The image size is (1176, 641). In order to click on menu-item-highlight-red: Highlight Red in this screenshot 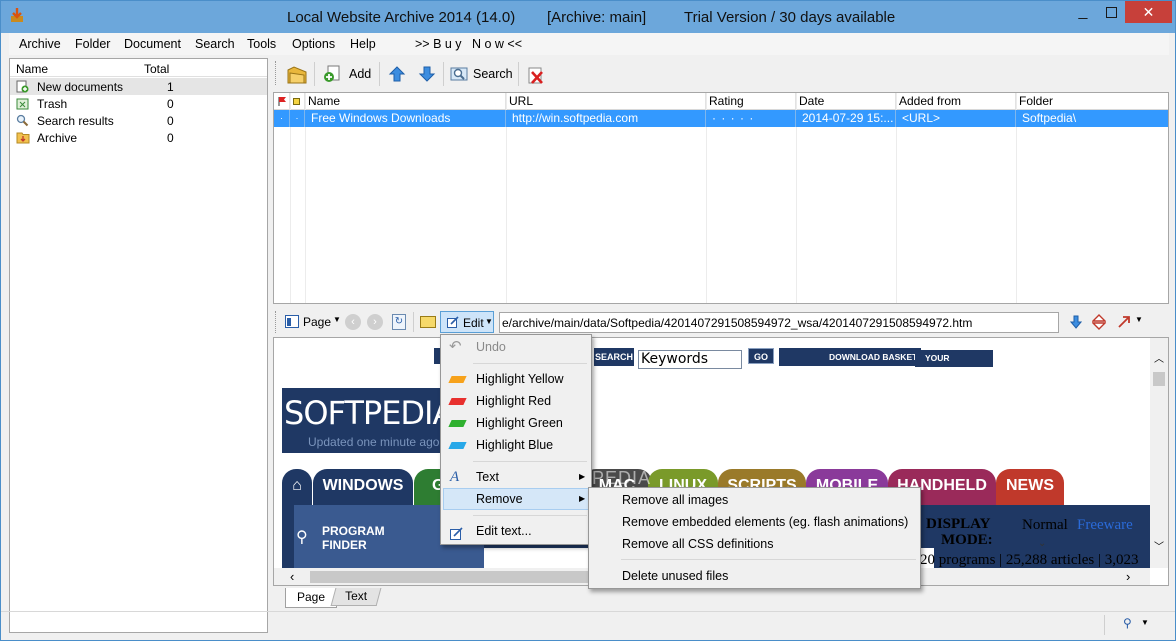, I will do `click(516, 401)`.